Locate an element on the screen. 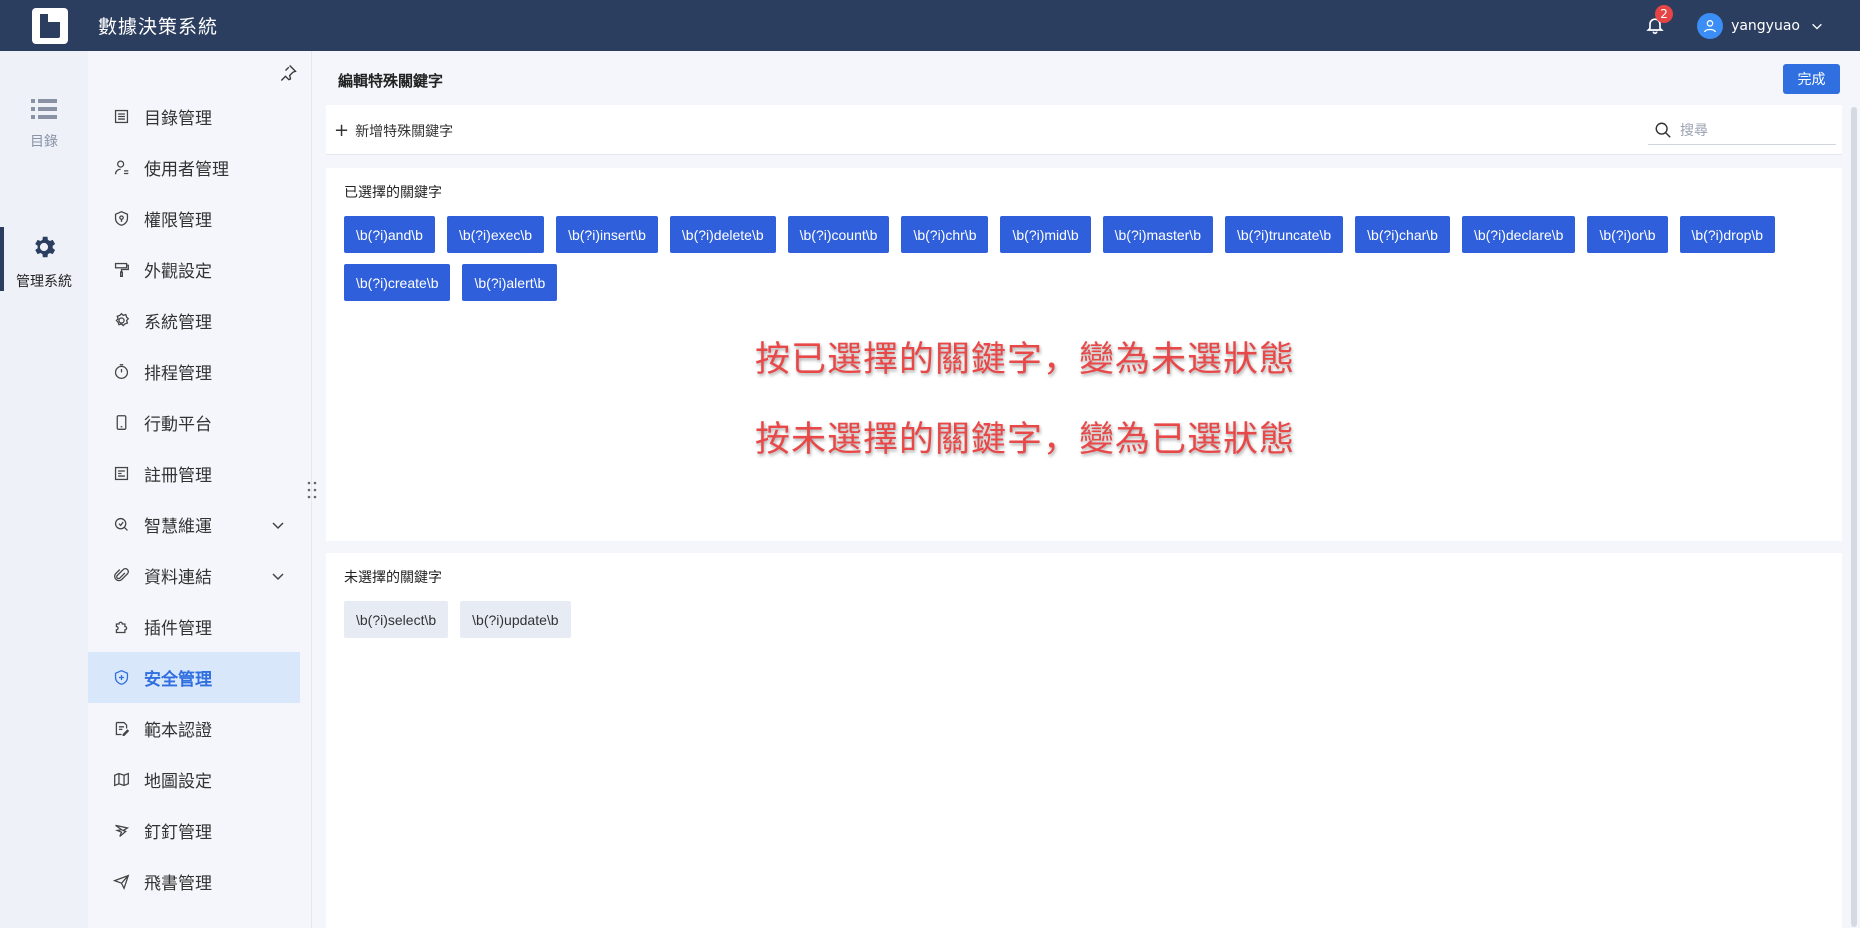 This screenshot has height=928, width=1860. annotation-line-1: 按已選擇的關鍵字，變為未選狀態 is located at coordinates (1025, 360).